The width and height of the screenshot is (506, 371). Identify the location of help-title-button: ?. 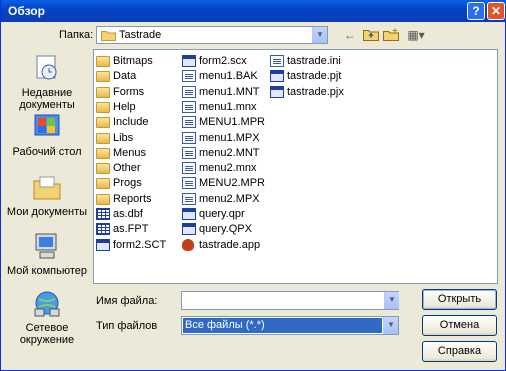
(476, 11).